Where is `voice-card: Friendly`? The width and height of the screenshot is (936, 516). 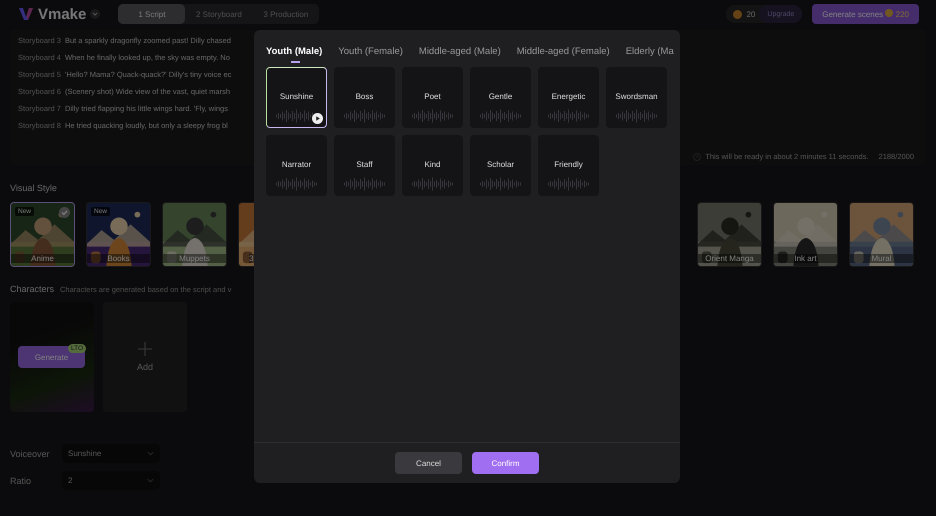 voice-card: Friendly is located at coordinates (568, 165).